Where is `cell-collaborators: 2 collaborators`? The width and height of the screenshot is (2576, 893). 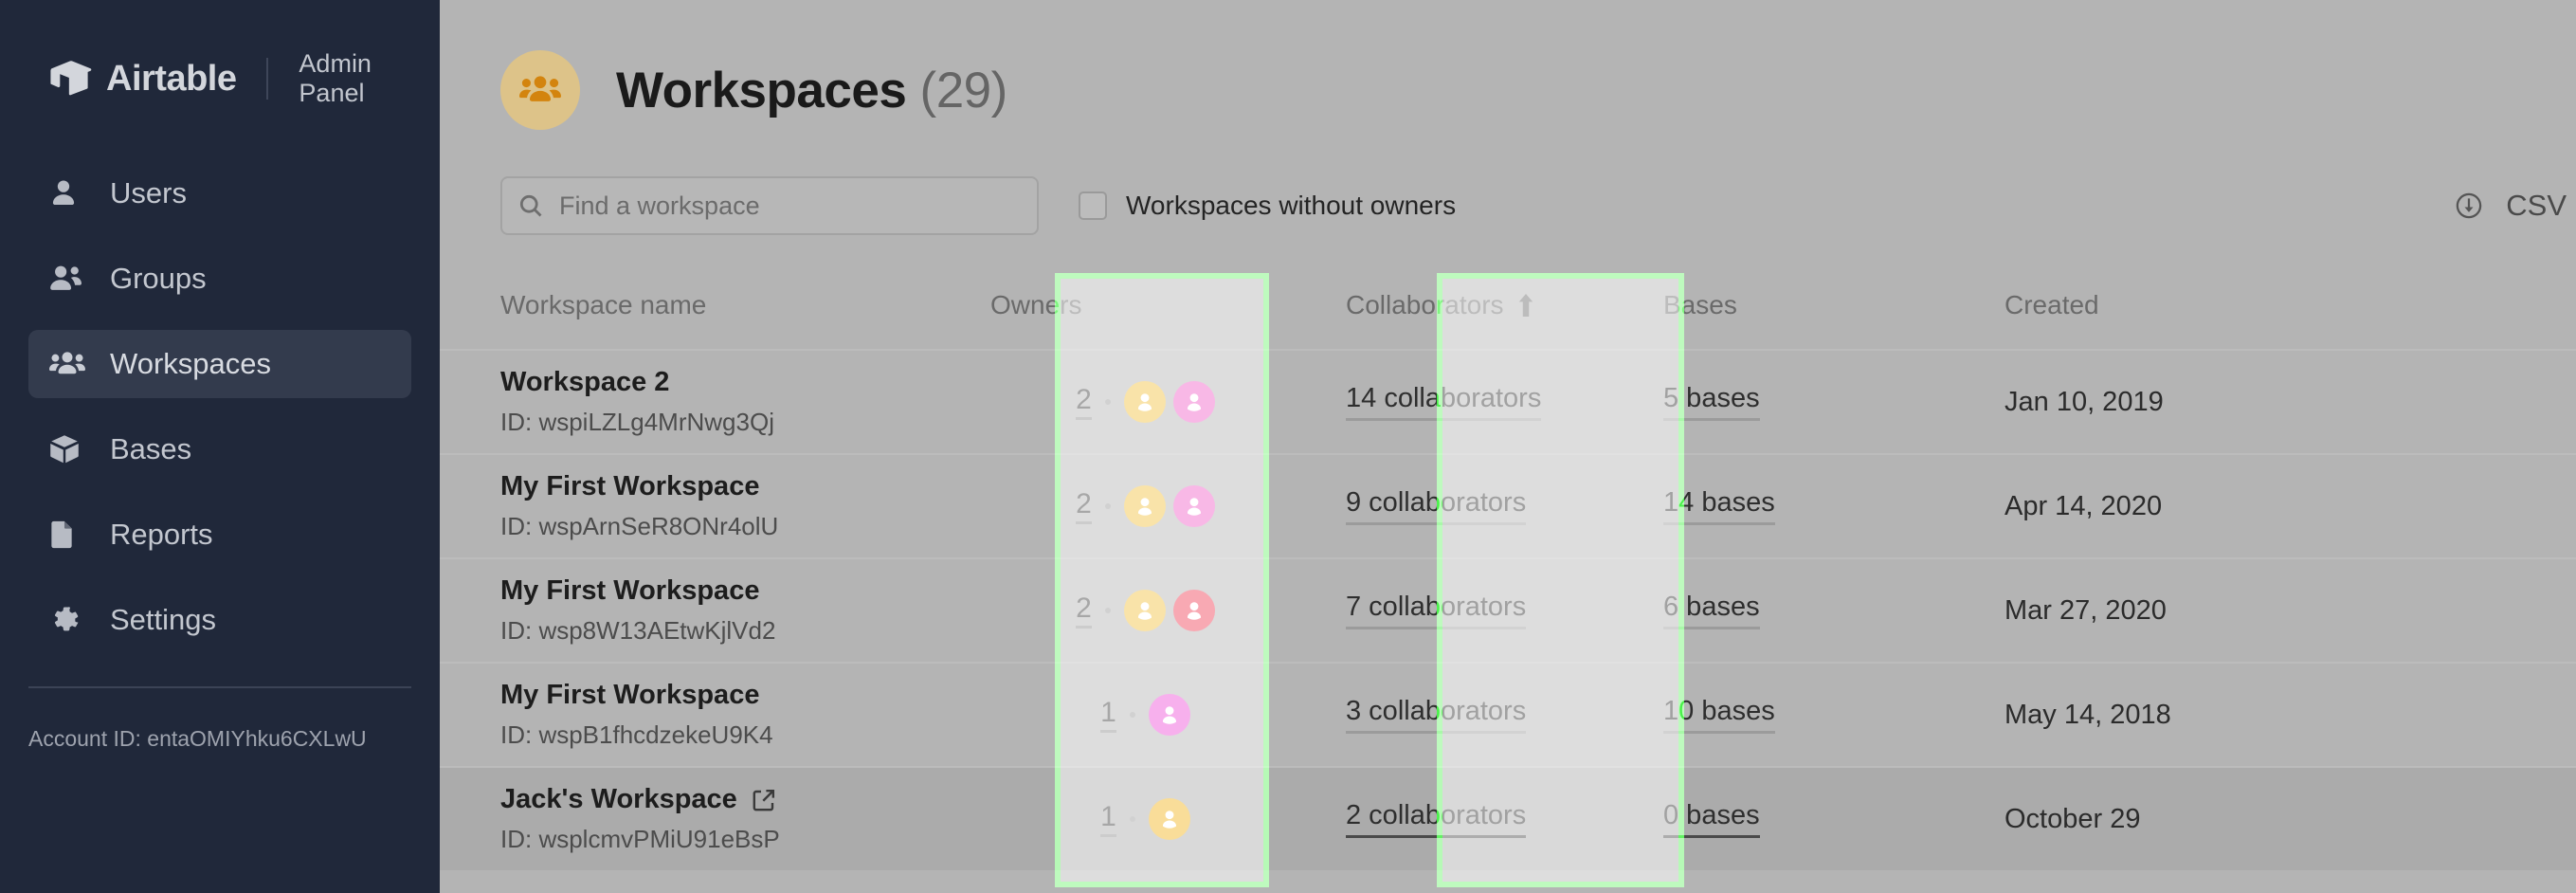
cell-collaborators: 2 collaborators is located at coordinates (1476, 819).